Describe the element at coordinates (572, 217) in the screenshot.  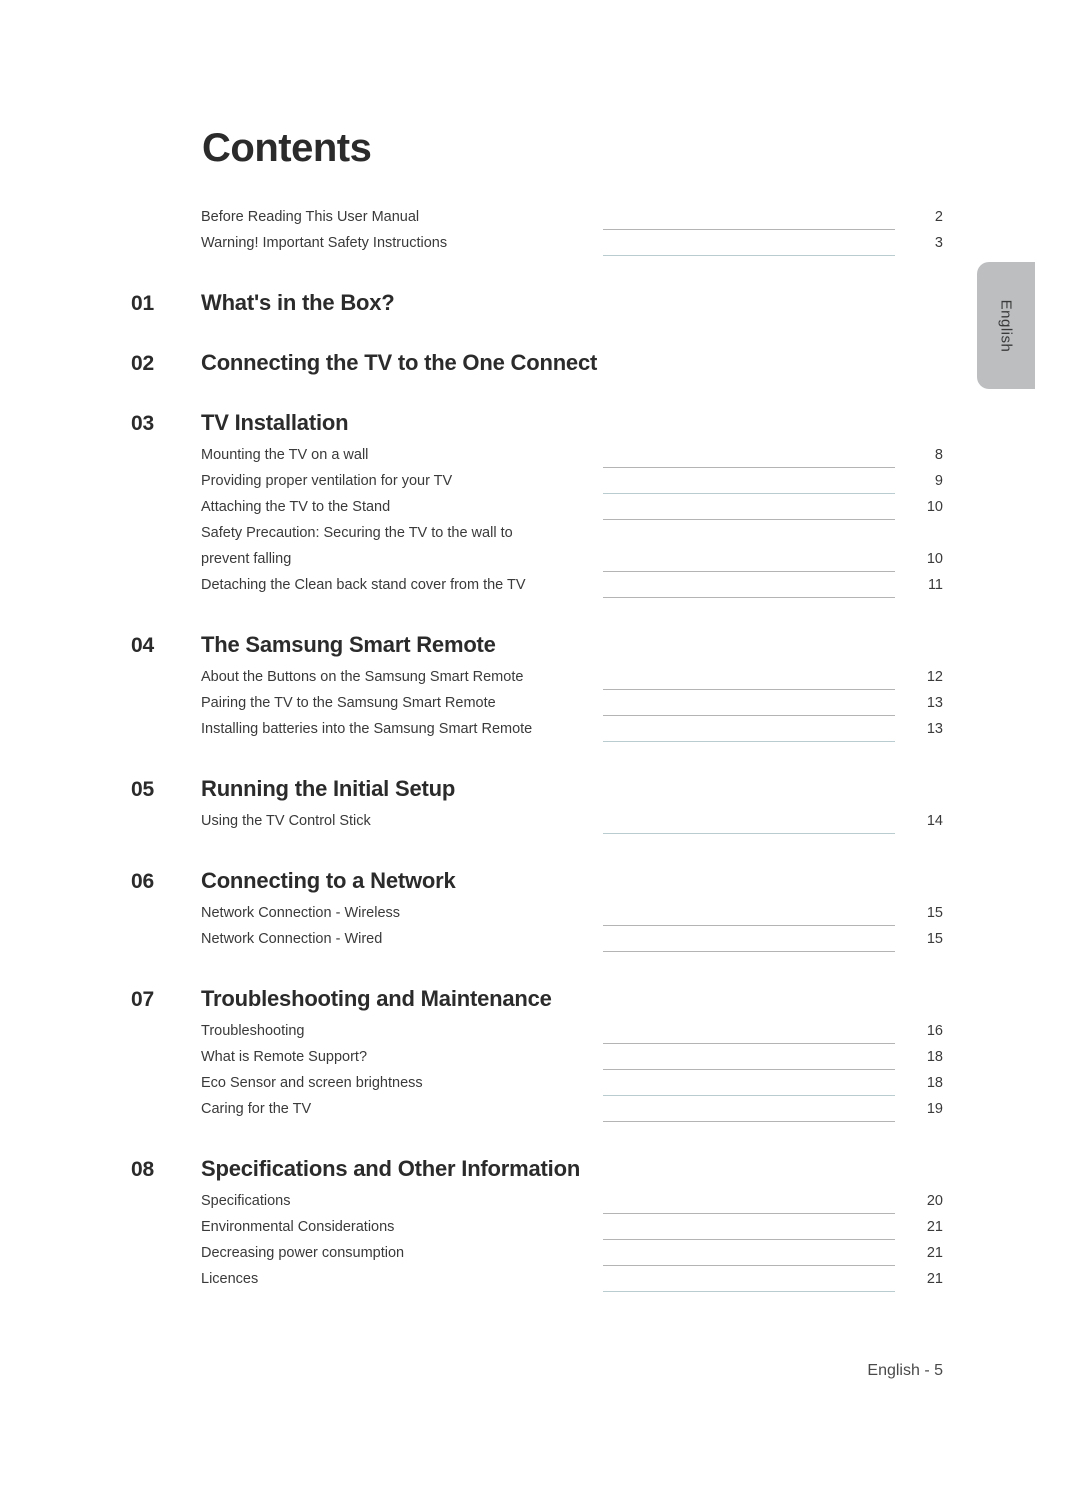
I see `toc-entry: Before Reading This User Manual 2` at that location.